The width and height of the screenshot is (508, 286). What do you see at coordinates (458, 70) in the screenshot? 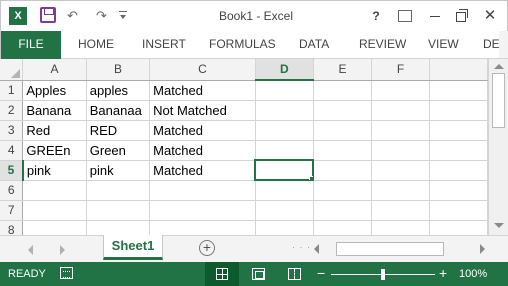
I see `column-header-overflow` at bounding box center [458, 70].